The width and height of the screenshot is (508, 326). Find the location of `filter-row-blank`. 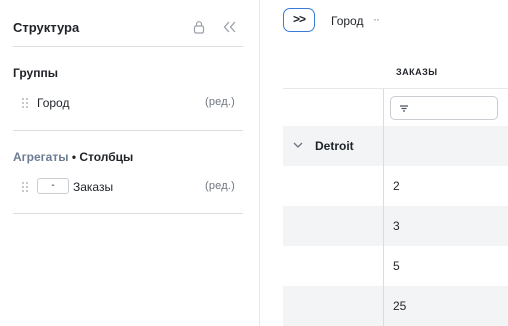

filter-row-blank is located at coordinates (333, 107).